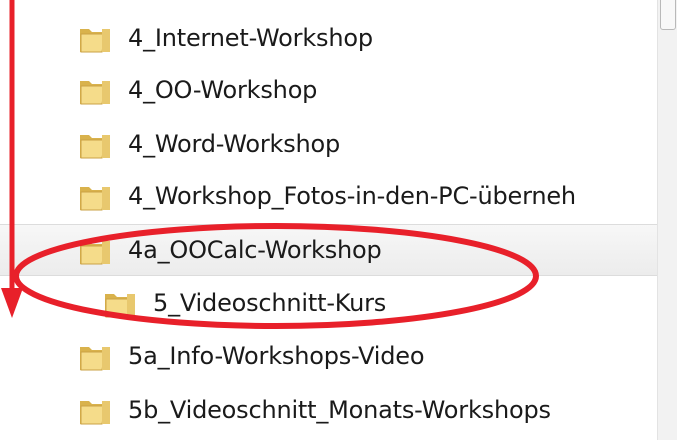 This screenshot has width=677, height=440. I want to click on tree-item-4a-oocalc-workshop: 4a_OOCalc-Workshop, so click(329, 250).